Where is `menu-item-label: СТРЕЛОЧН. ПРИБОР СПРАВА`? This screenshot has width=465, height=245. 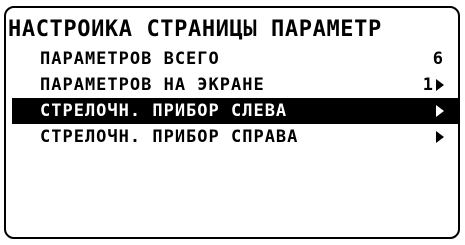 menu-item-label: СТРЕЛОЧН. ПРИБОР СПРАВА is located at coordinates (169, 137).